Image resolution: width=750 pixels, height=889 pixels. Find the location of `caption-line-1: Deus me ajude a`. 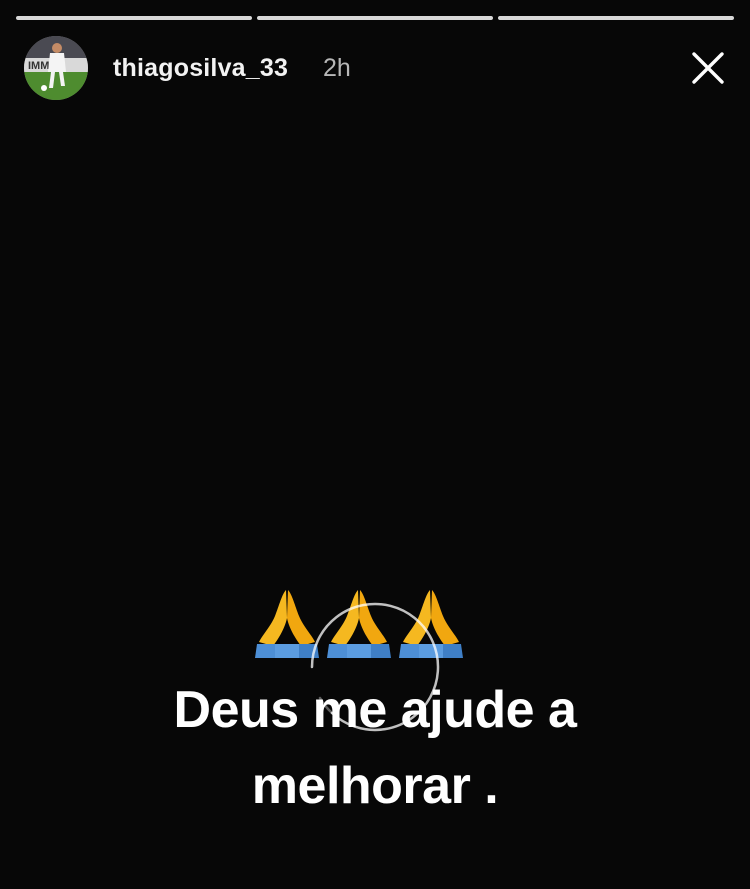

caption-line-1: Deus me ajude a is located at coordinates (375, 710).